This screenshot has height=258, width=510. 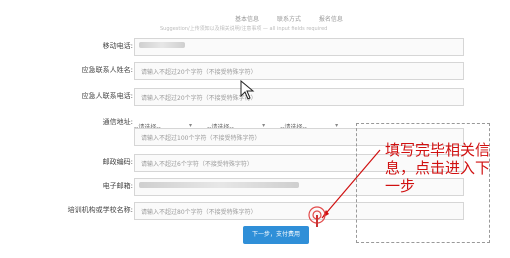 What do you see at coordinates (317, 216) in the screenshot?
I see `click-indicator-icon` at bounding box center [317, 216].